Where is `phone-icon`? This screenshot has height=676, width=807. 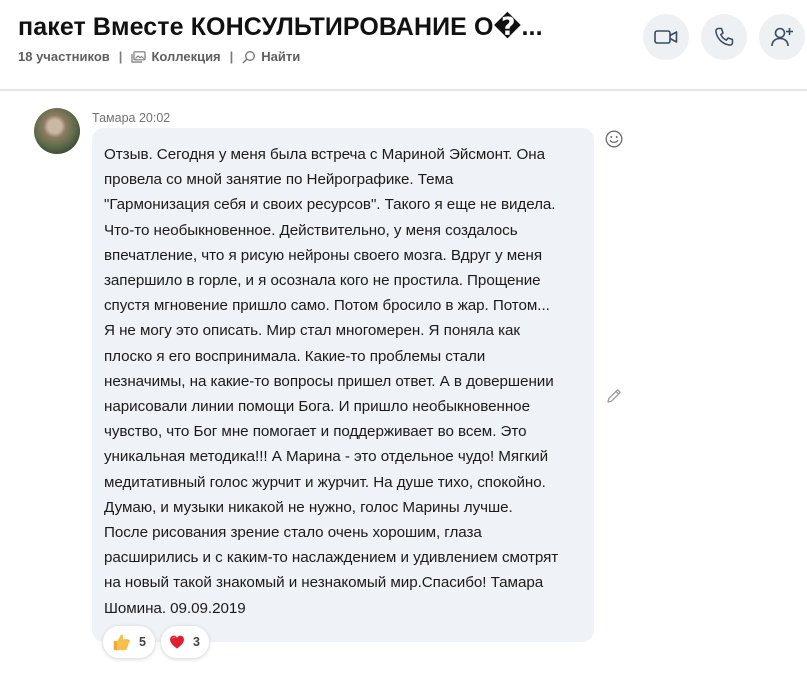
phone-icon is located at coordinates (724, 36).